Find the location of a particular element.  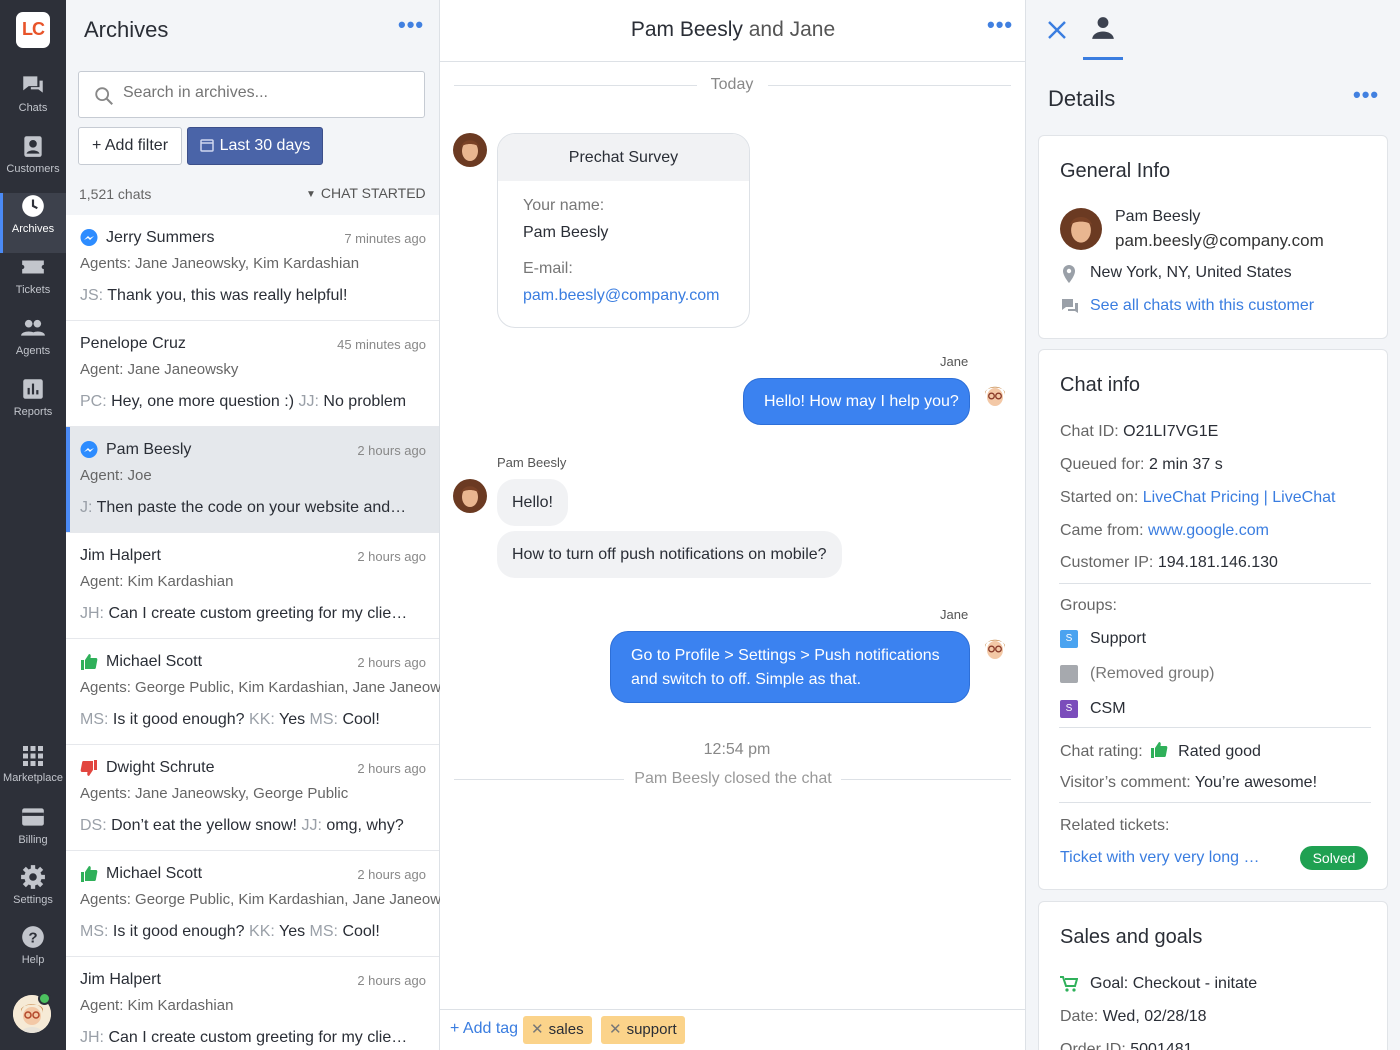

field-label: Chat rating: is located at coordinates (1101, 751).